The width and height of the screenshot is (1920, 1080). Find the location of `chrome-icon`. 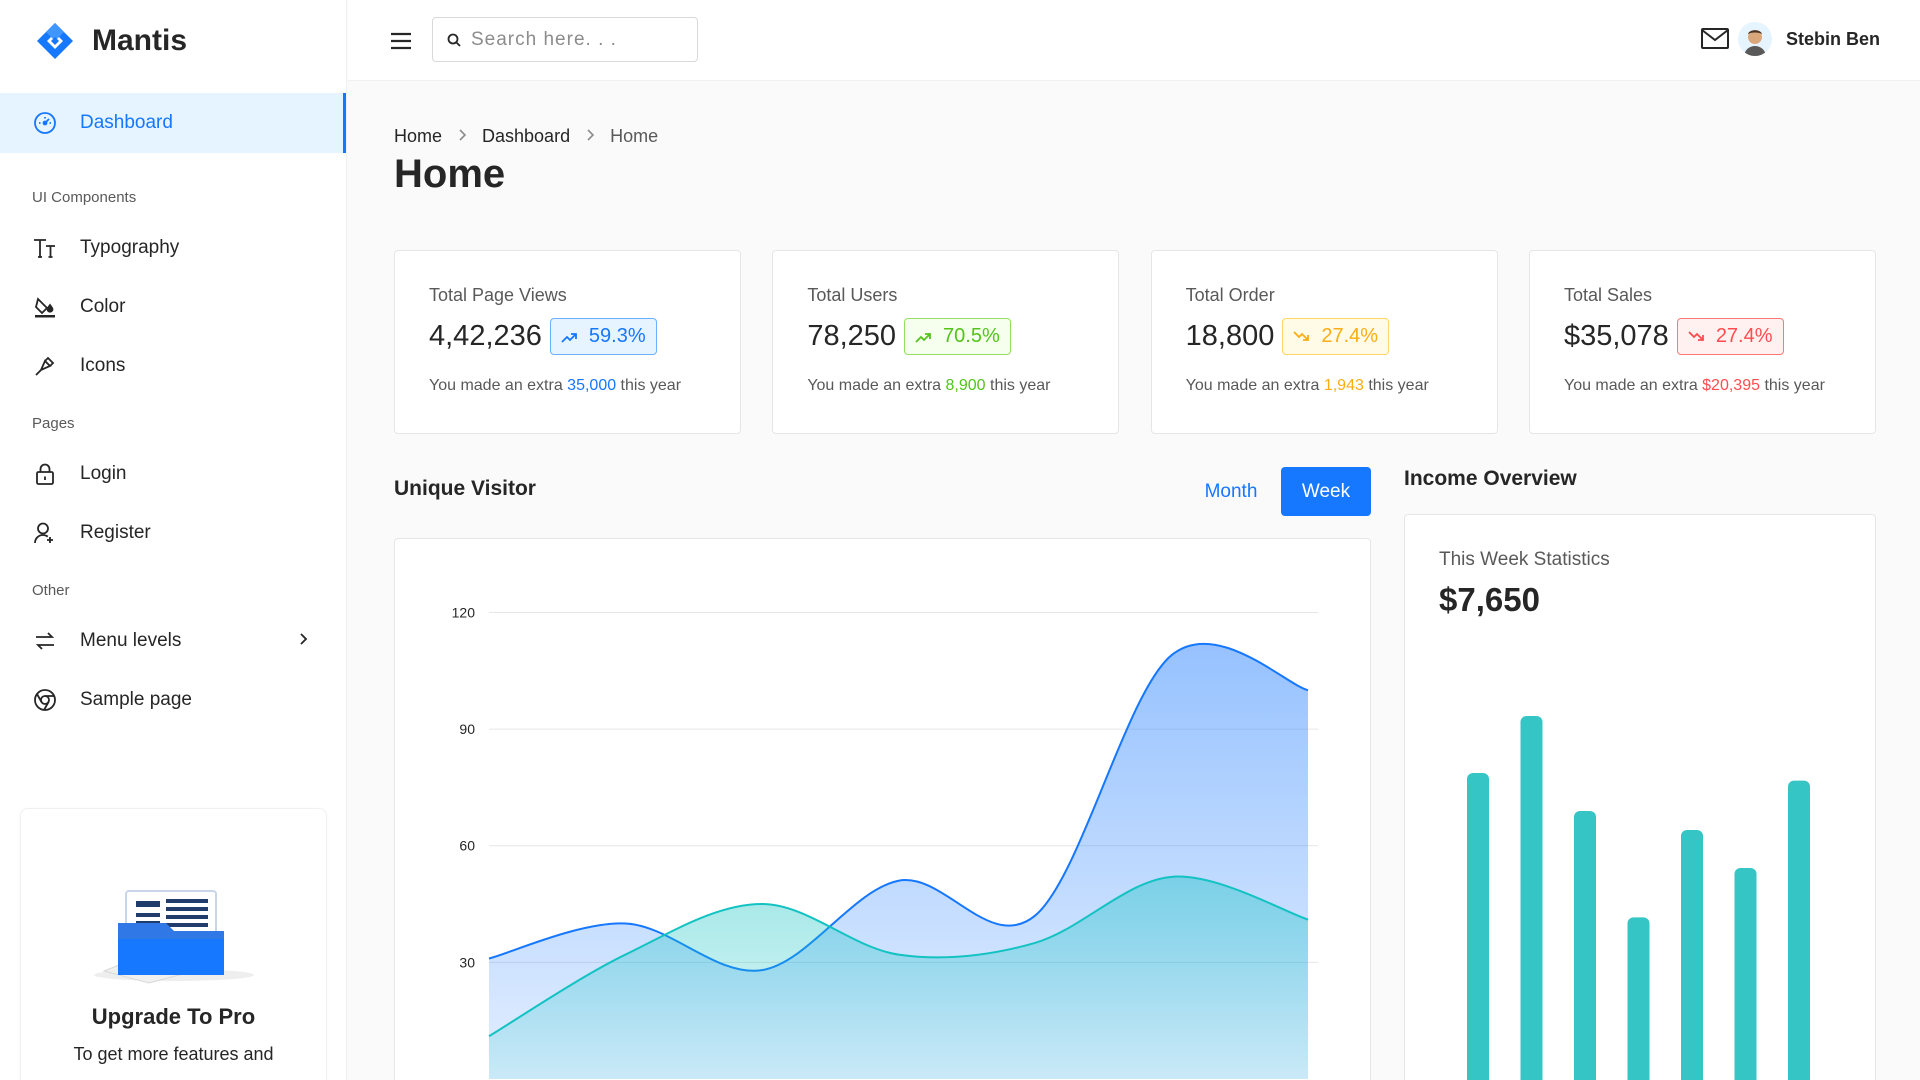

chrome-icon is located at coordinates (45, 700).